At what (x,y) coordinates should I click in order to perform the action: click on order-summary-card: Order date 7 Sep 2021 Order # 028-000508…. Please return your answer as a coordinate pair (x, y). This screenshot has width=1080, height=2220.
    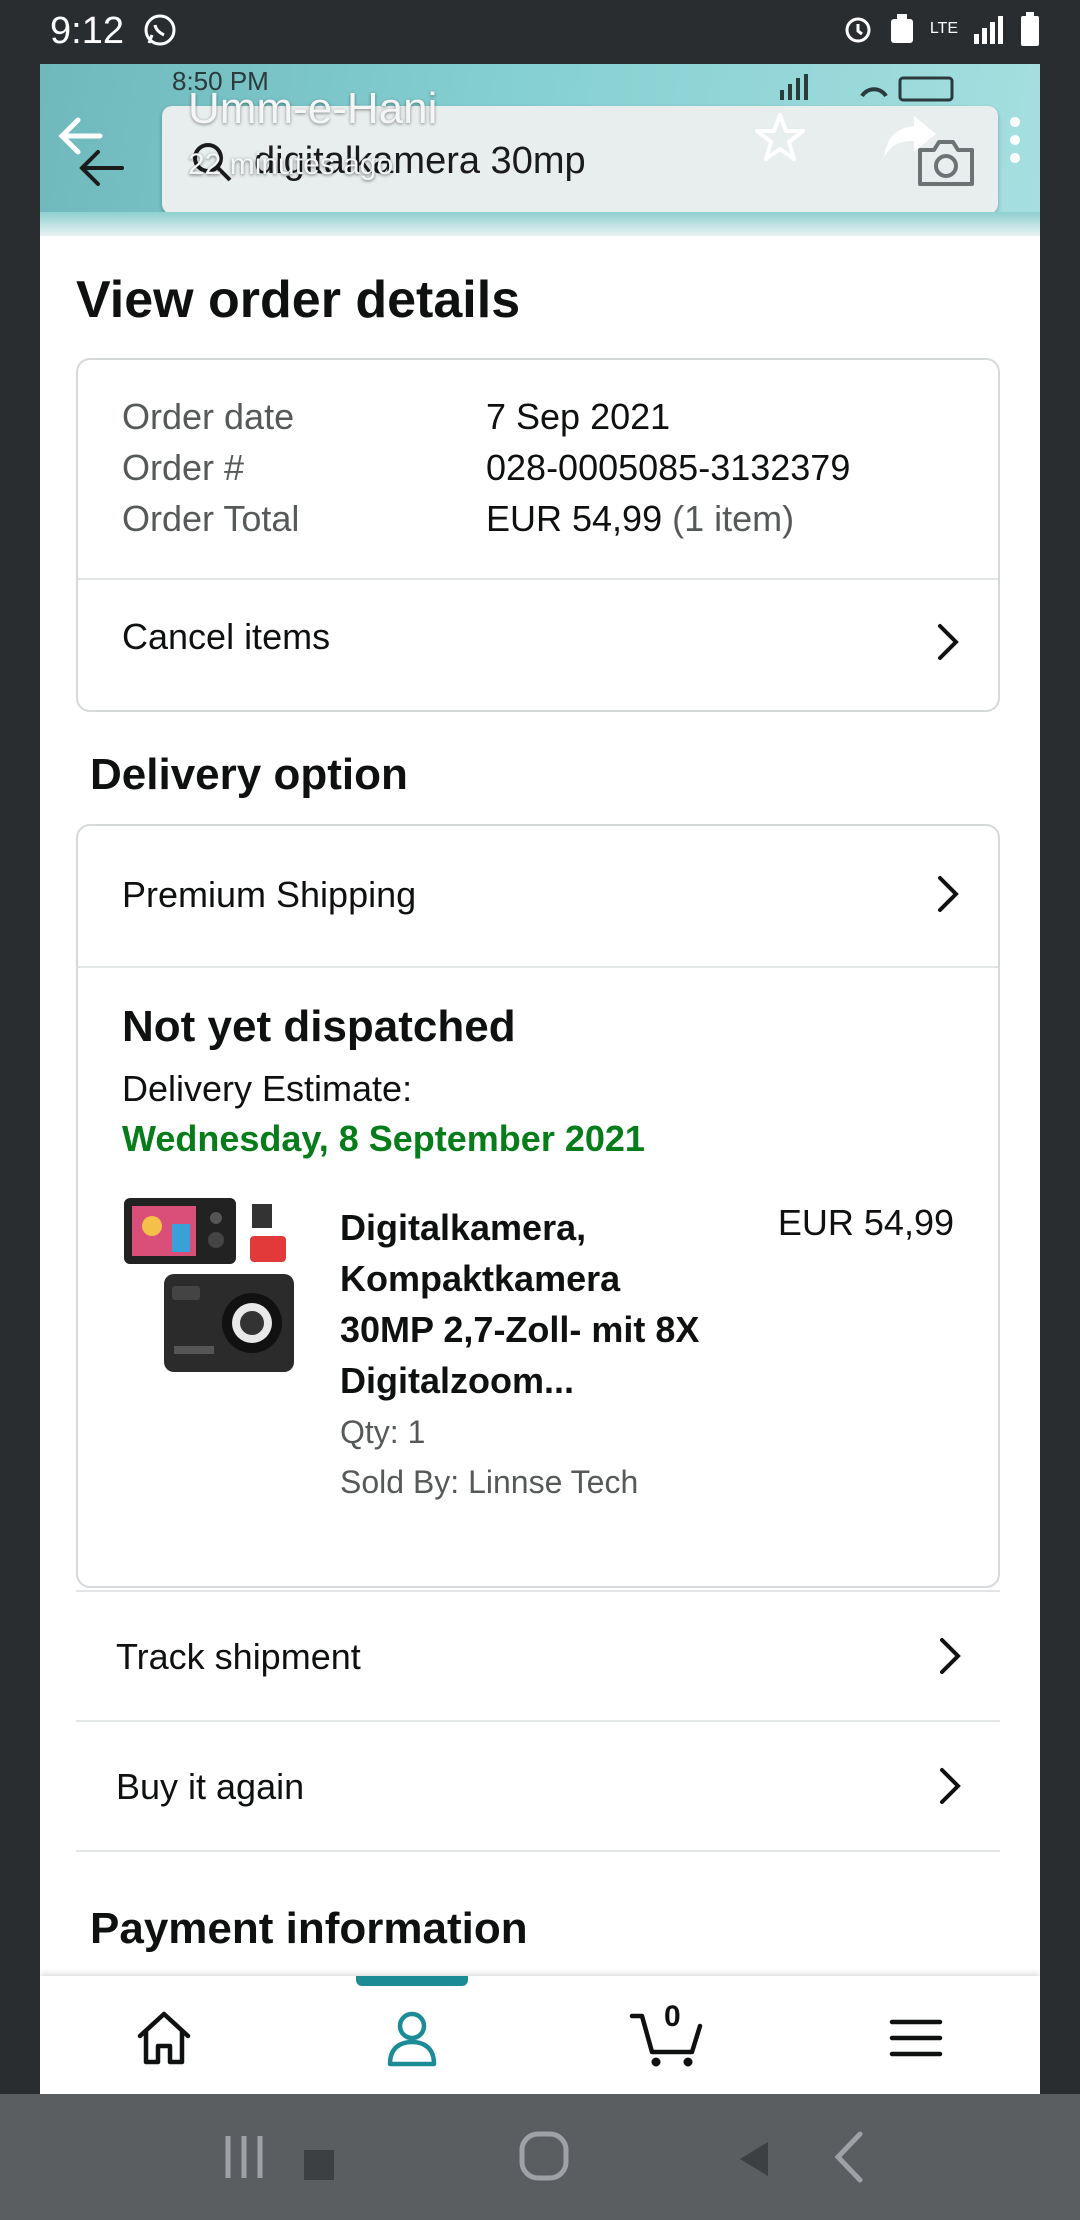
    Looking at the image, I should click on (538, 535).